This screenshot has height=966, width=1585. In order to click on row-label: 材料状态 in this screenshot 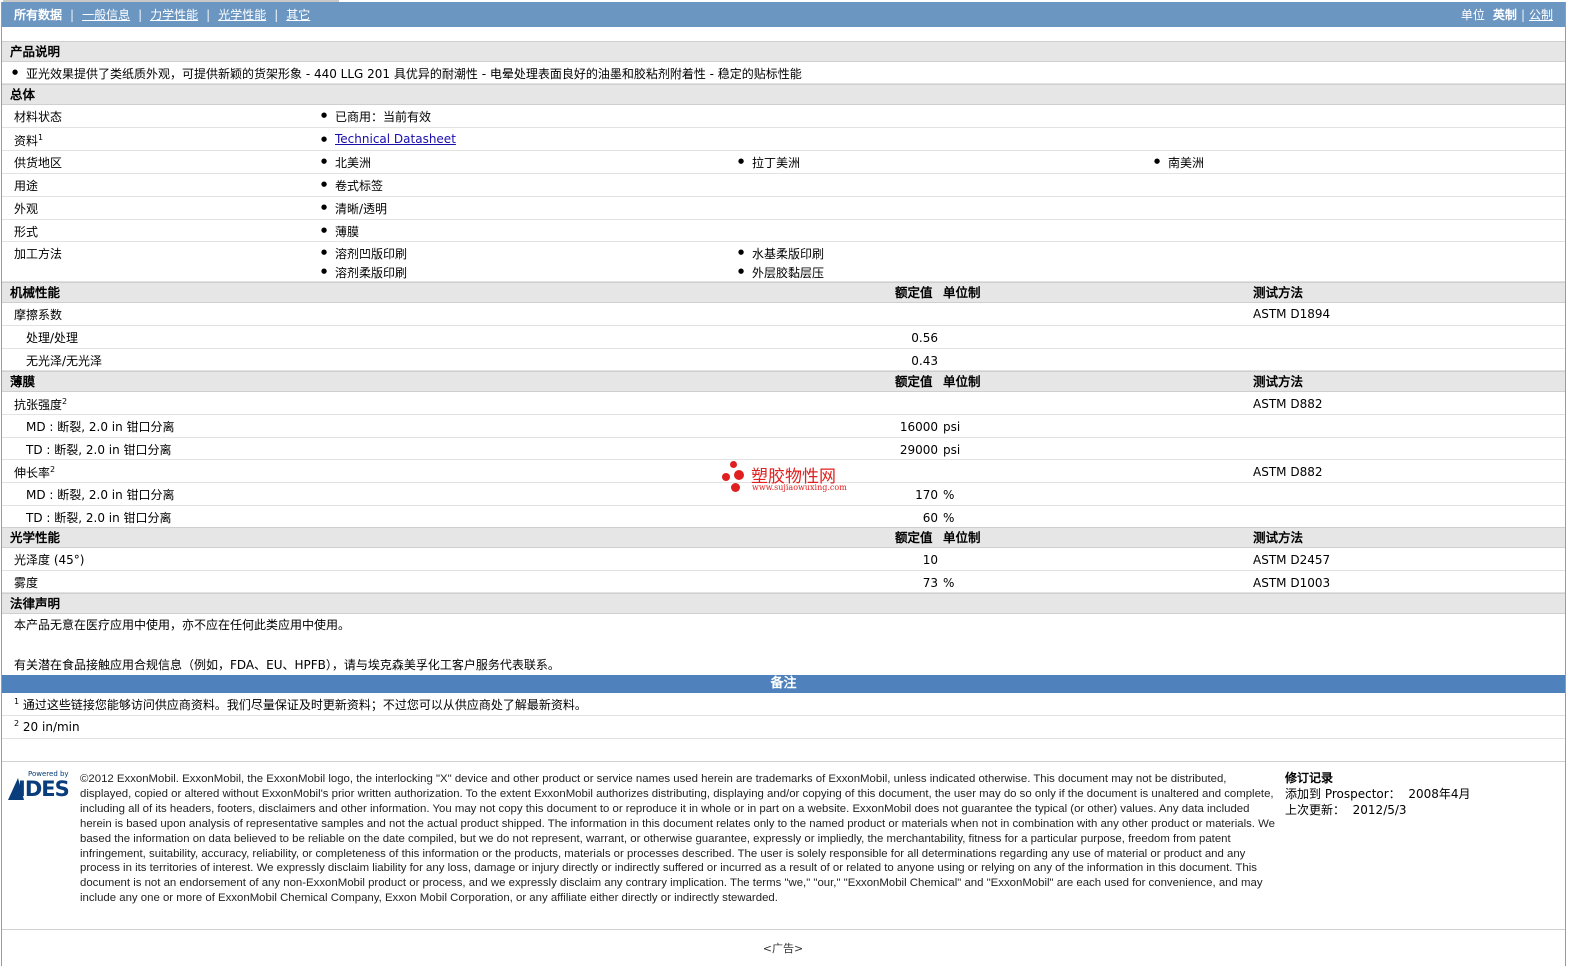, I will do `click(38, 117)`.